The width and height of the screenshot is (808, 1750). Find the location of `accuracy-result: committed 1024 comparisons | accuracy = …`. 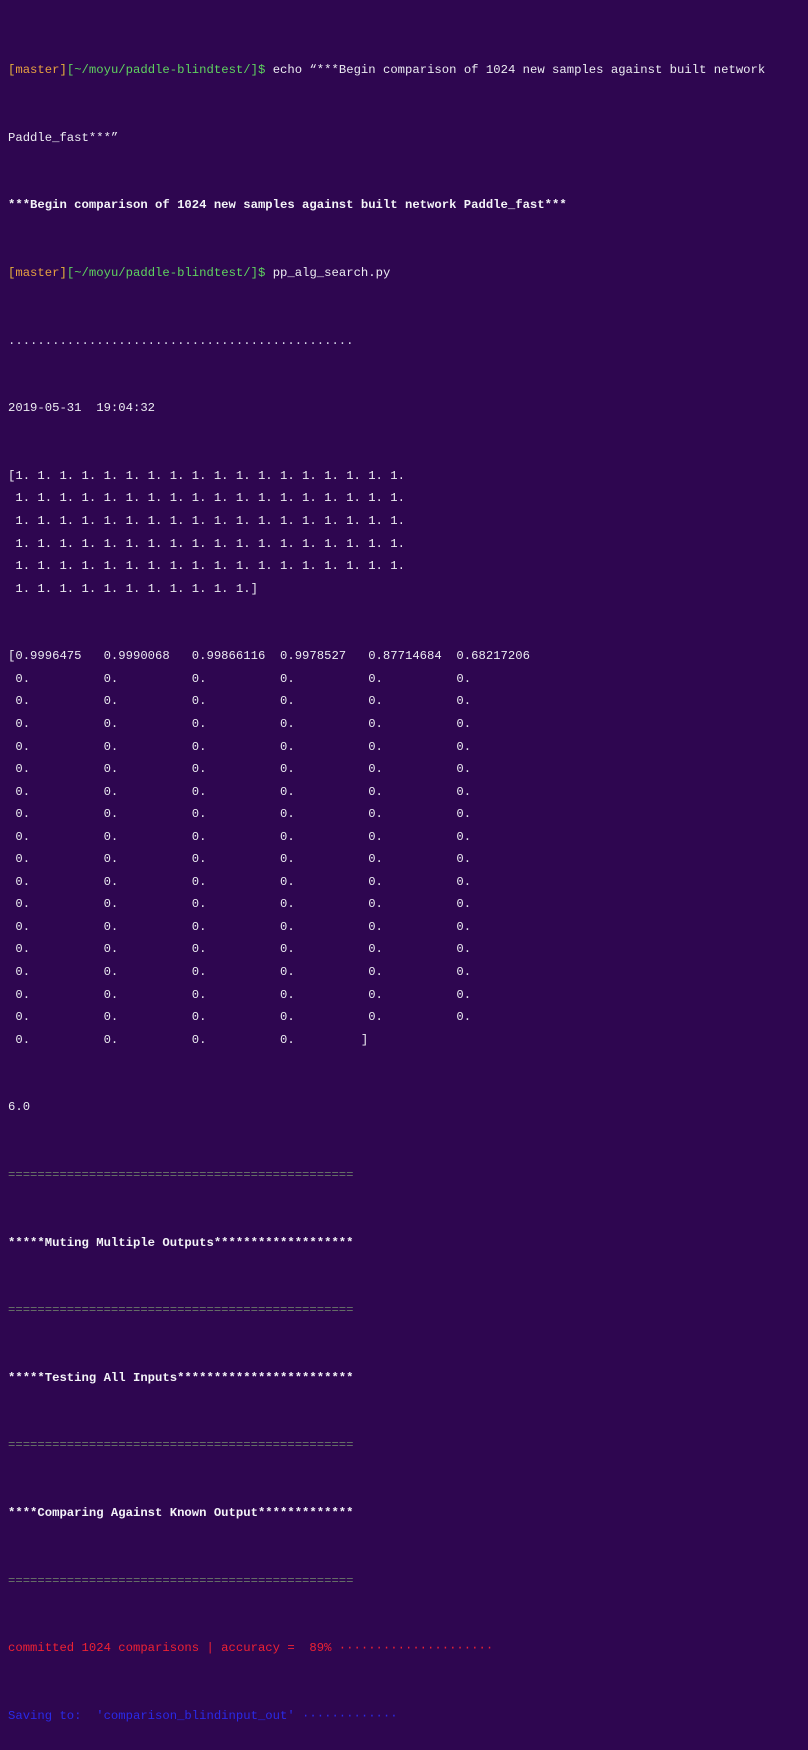

accuracy-result: committed 1024 comparisons | accuracy = … is located at coordinates (251, 1648).